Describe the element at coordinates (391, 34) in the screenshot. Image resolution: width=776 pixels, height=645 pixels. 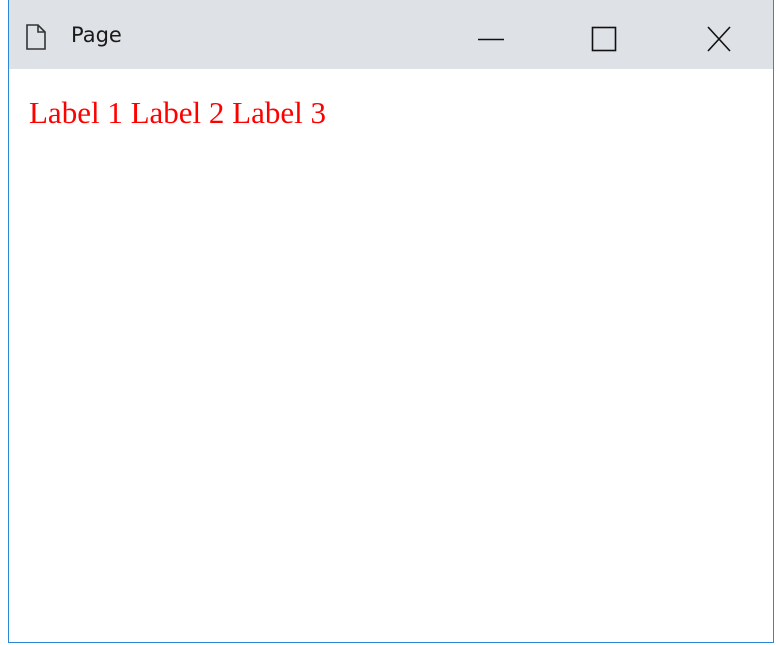
I see `title-bar: Page` at that location.